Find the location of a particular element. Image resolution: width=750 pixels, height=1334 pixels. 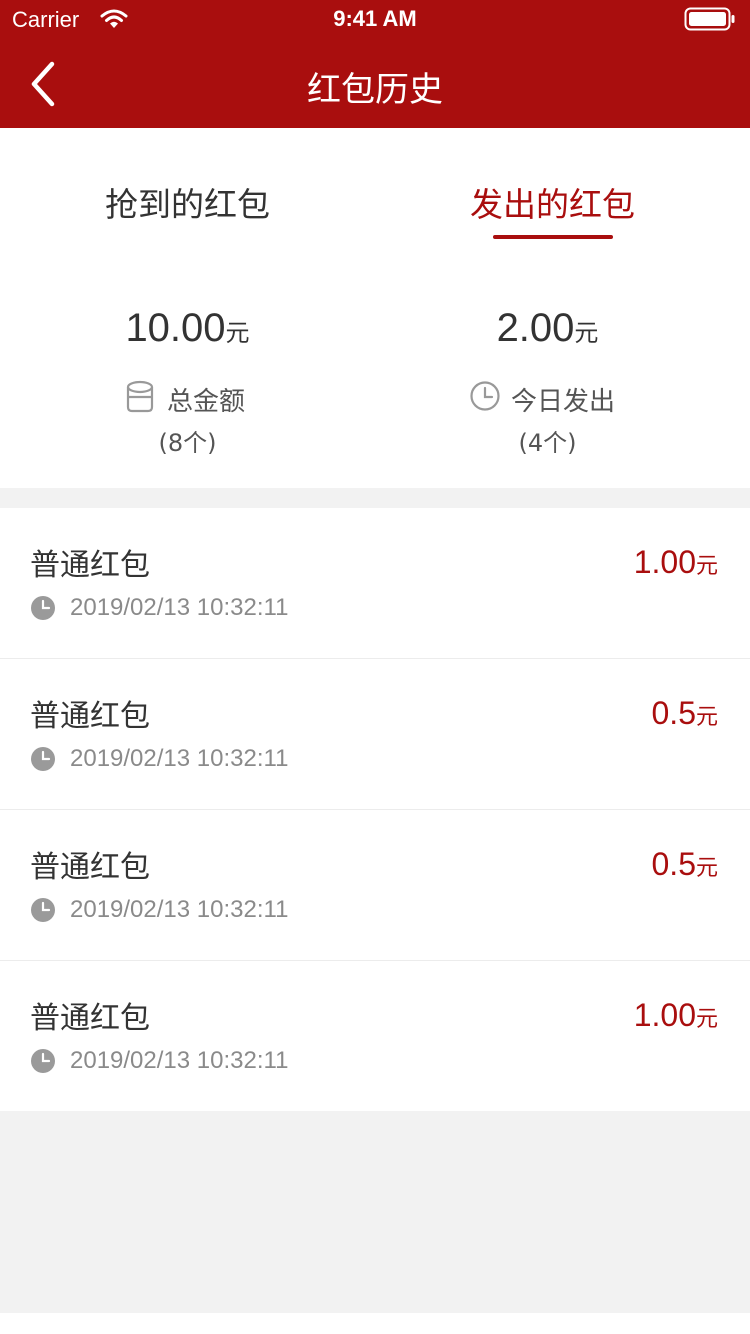

today-amount-value: 2.00 is located at coordinates (535, 328).